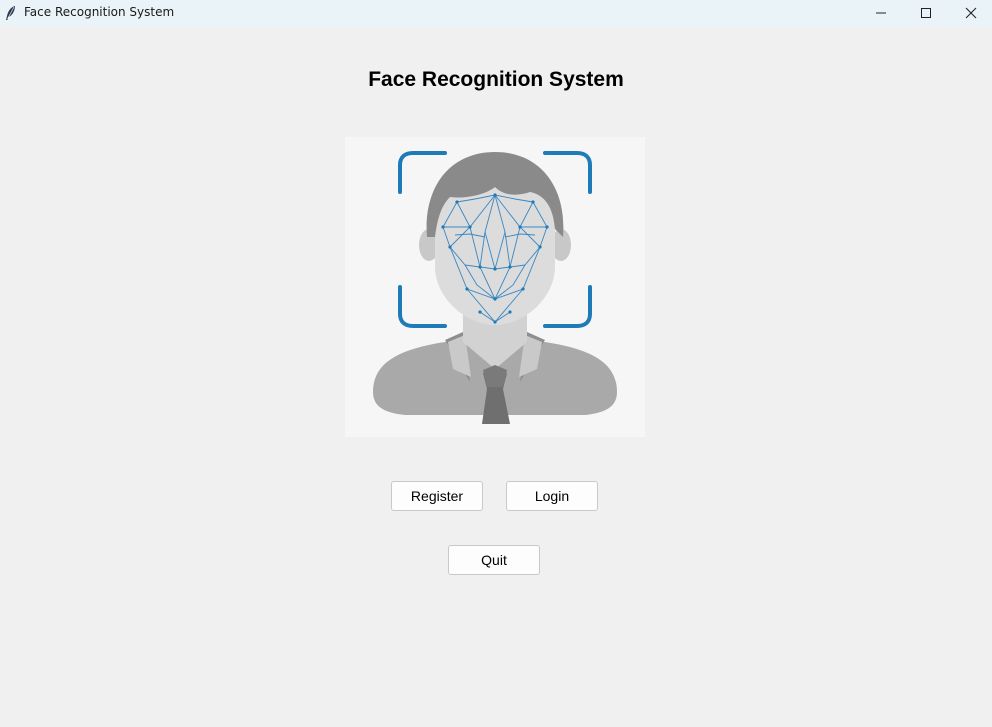 This screenshot has height=727, width=992. Describe the element at coordinates (437, 496) in the screenshot. I see `register-button: Register` at that location.